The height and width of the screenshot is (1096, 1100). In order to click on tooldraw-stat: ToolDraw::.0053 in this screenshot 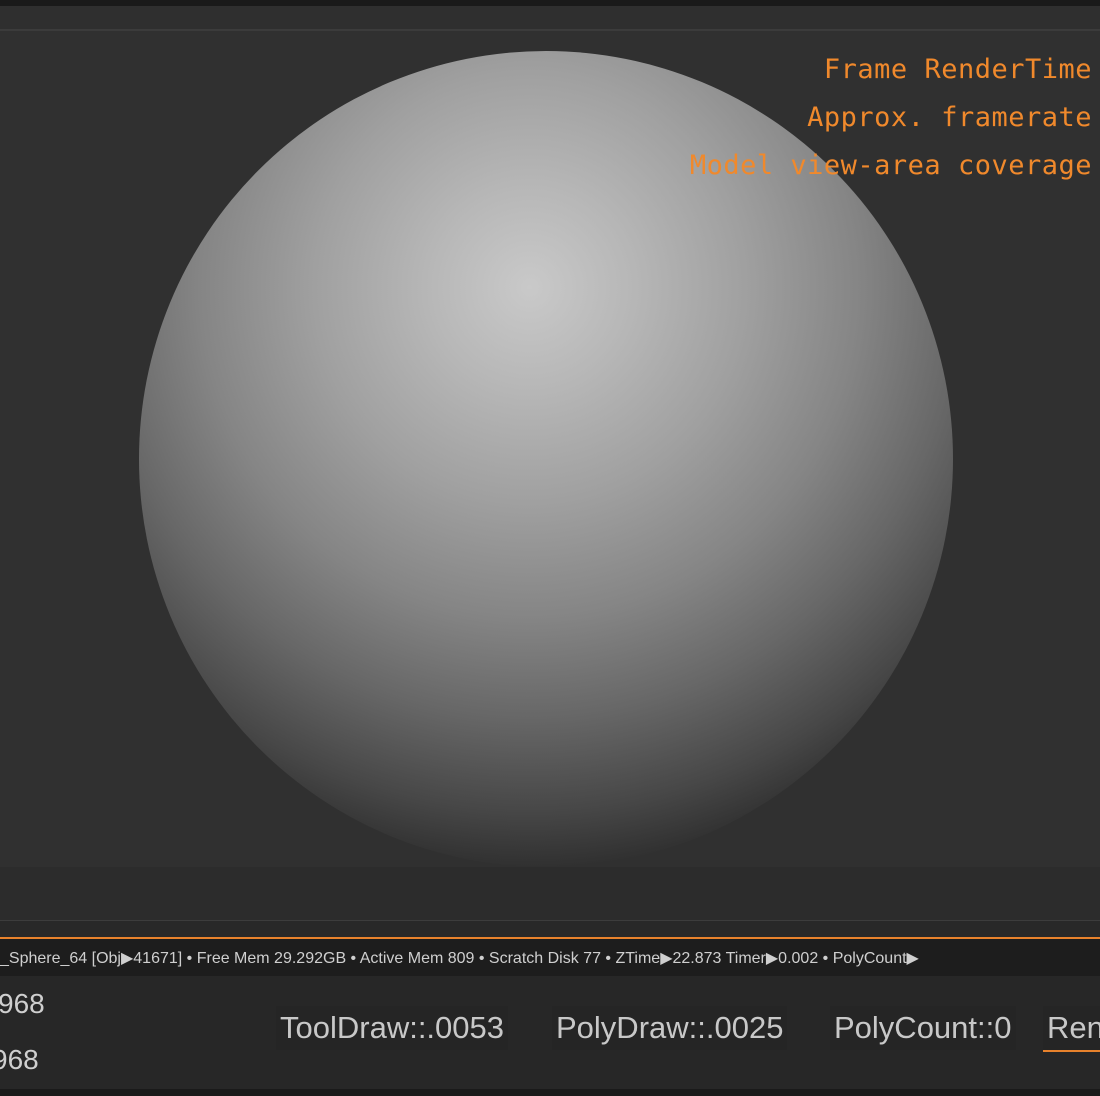, I will do `click(392, 1028)`.